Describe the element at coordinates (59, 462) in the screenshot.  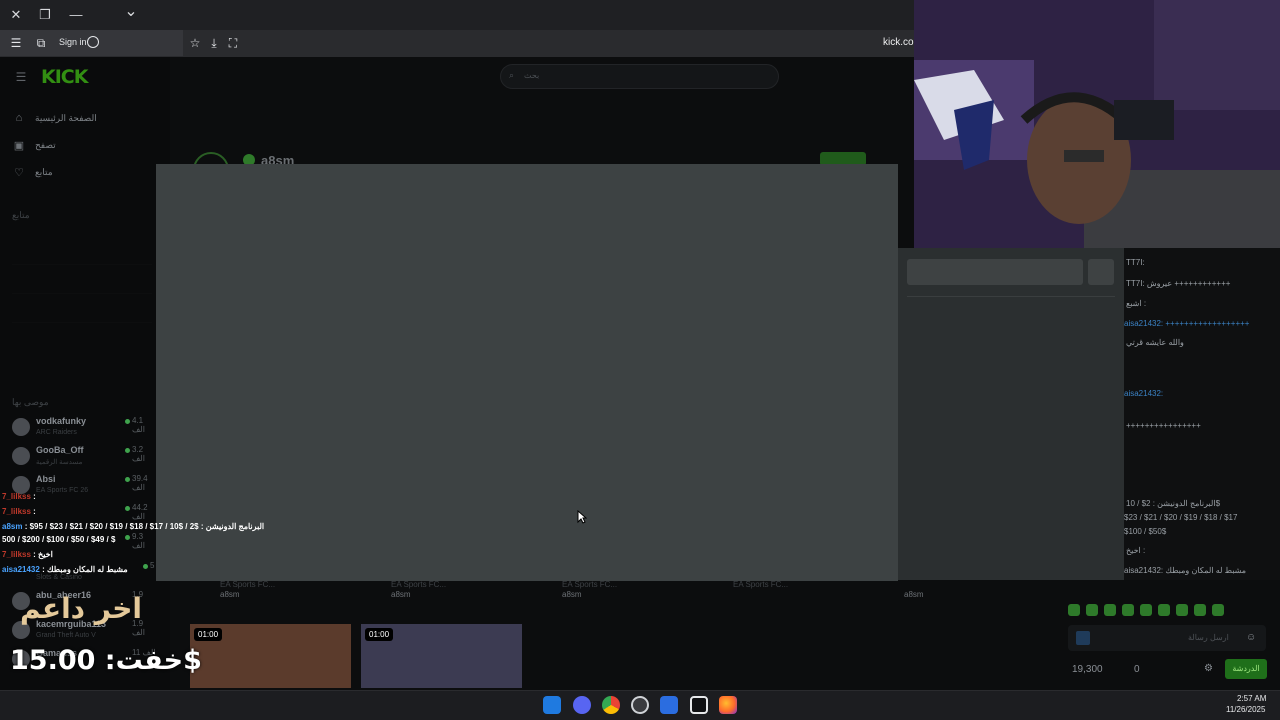
I see `channel-game: مسدسة الرقمية` at that location.